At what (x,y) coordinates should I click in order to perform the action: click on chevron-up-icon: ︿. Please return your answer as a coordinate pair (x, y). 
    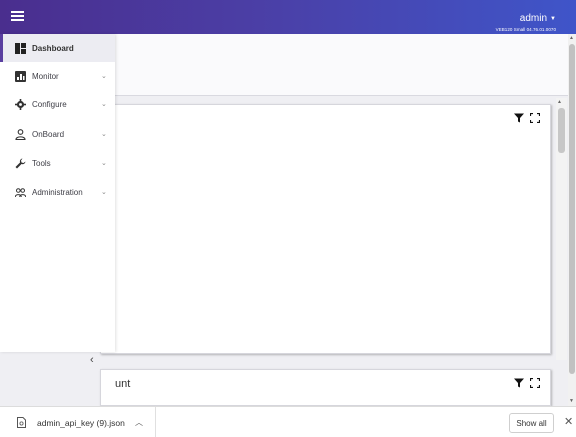
    Looking at the image, I should click on (139, 422).